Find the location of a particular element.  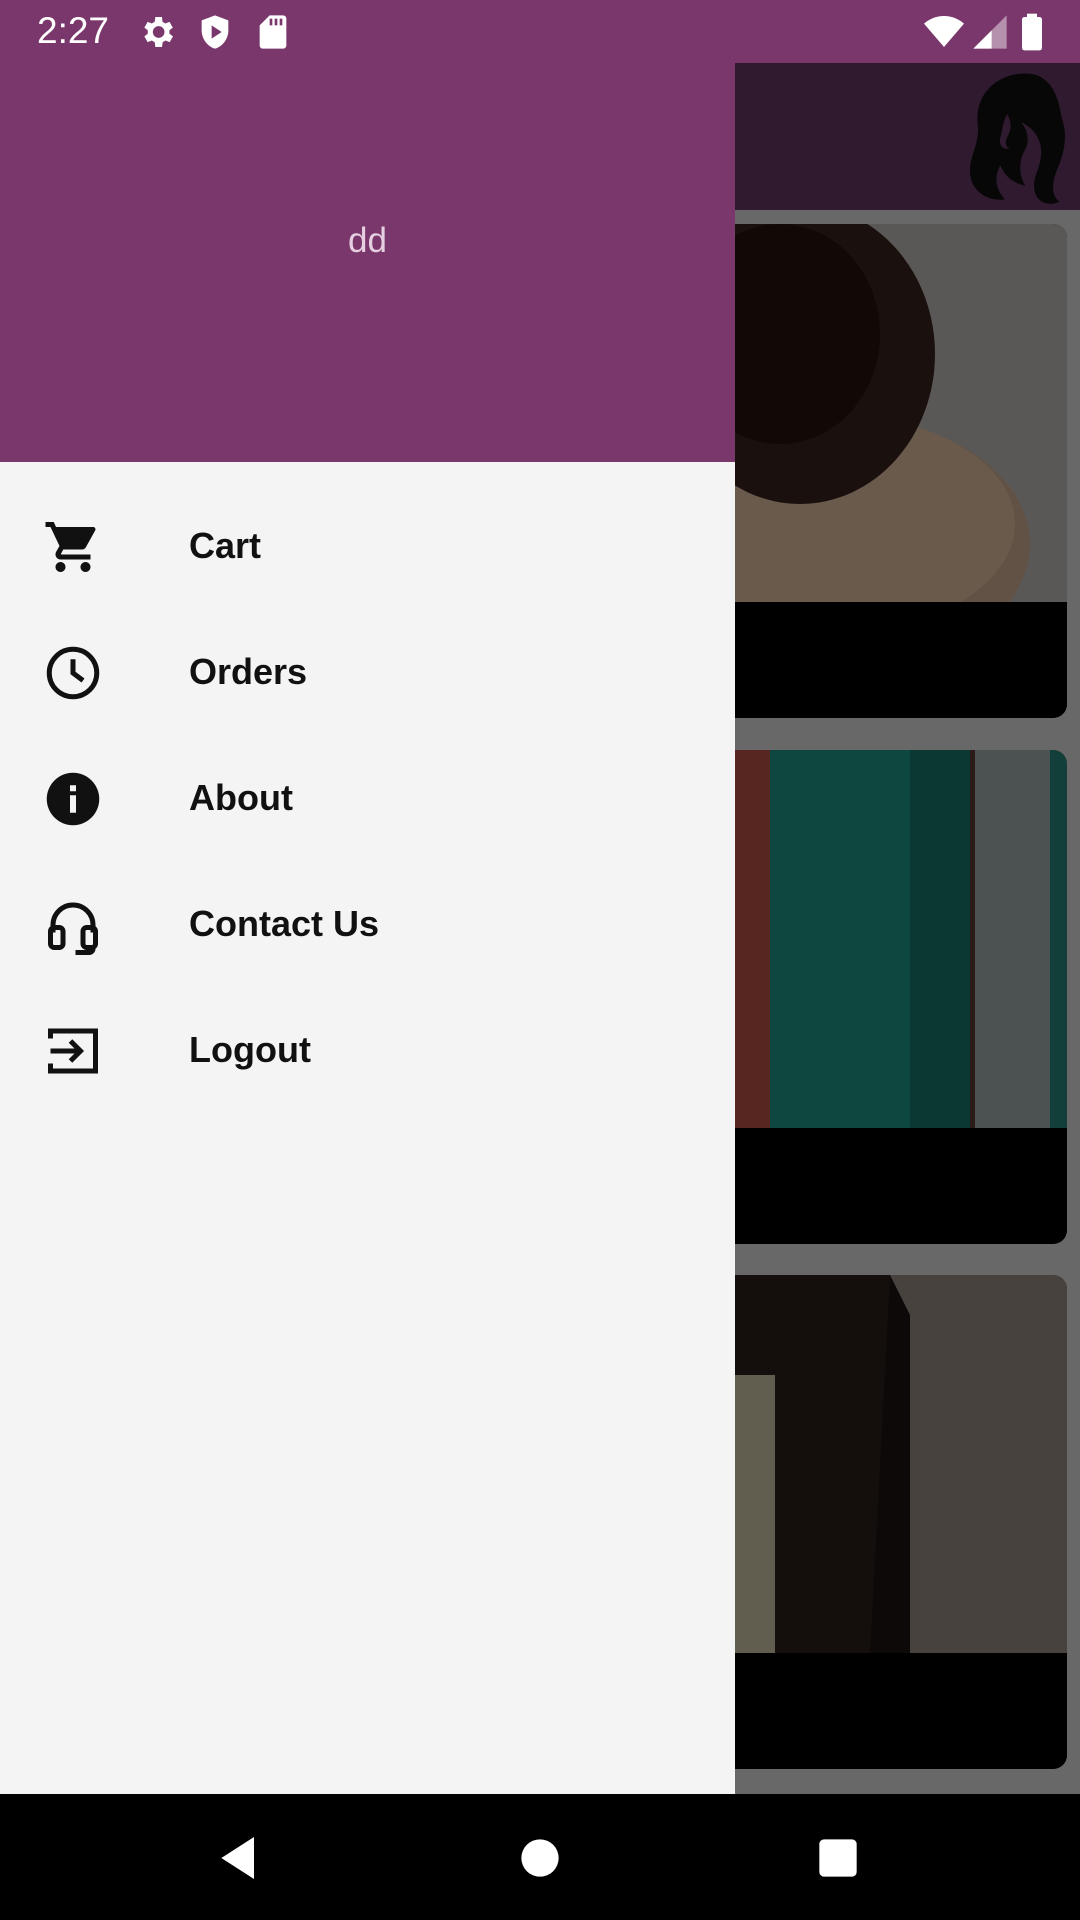

drawer-item-cart: Cart is located at coordinates (367, 546).